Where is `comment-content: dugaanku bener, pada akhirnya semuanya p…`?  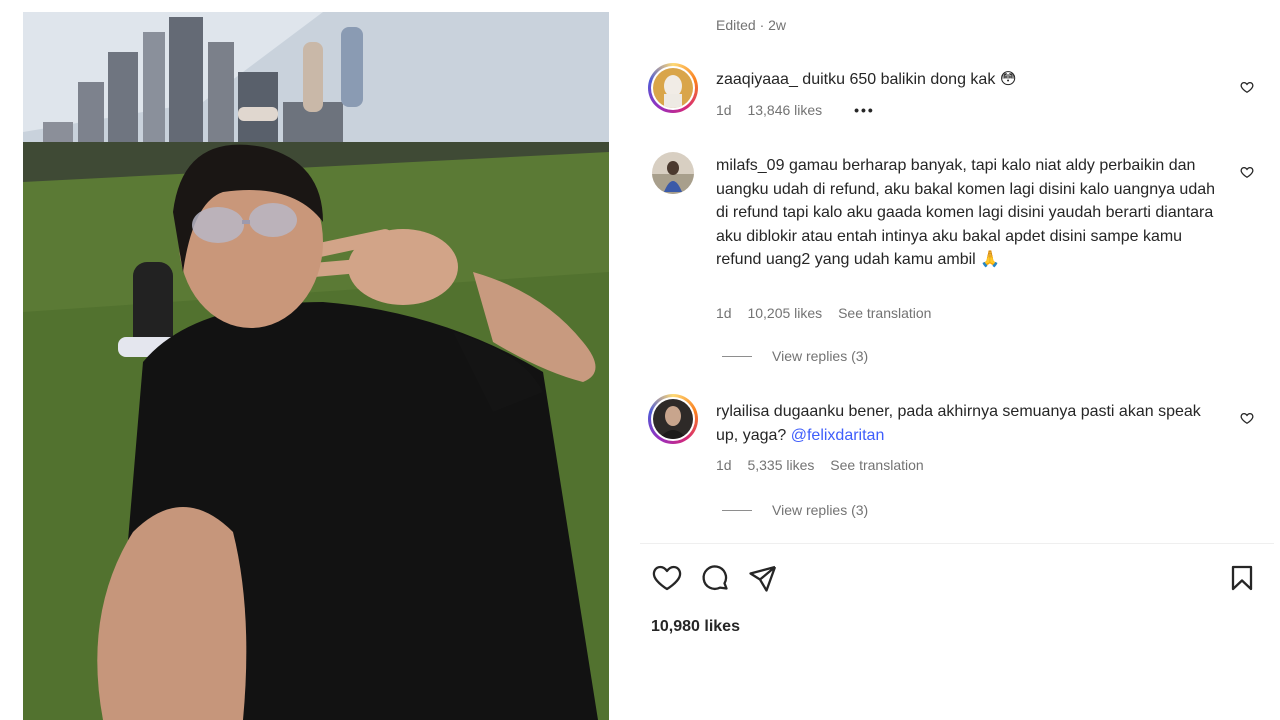
comment-content: dugaanku bener, pada akhirnya semuanya p… is located at coordinates (958, 423).